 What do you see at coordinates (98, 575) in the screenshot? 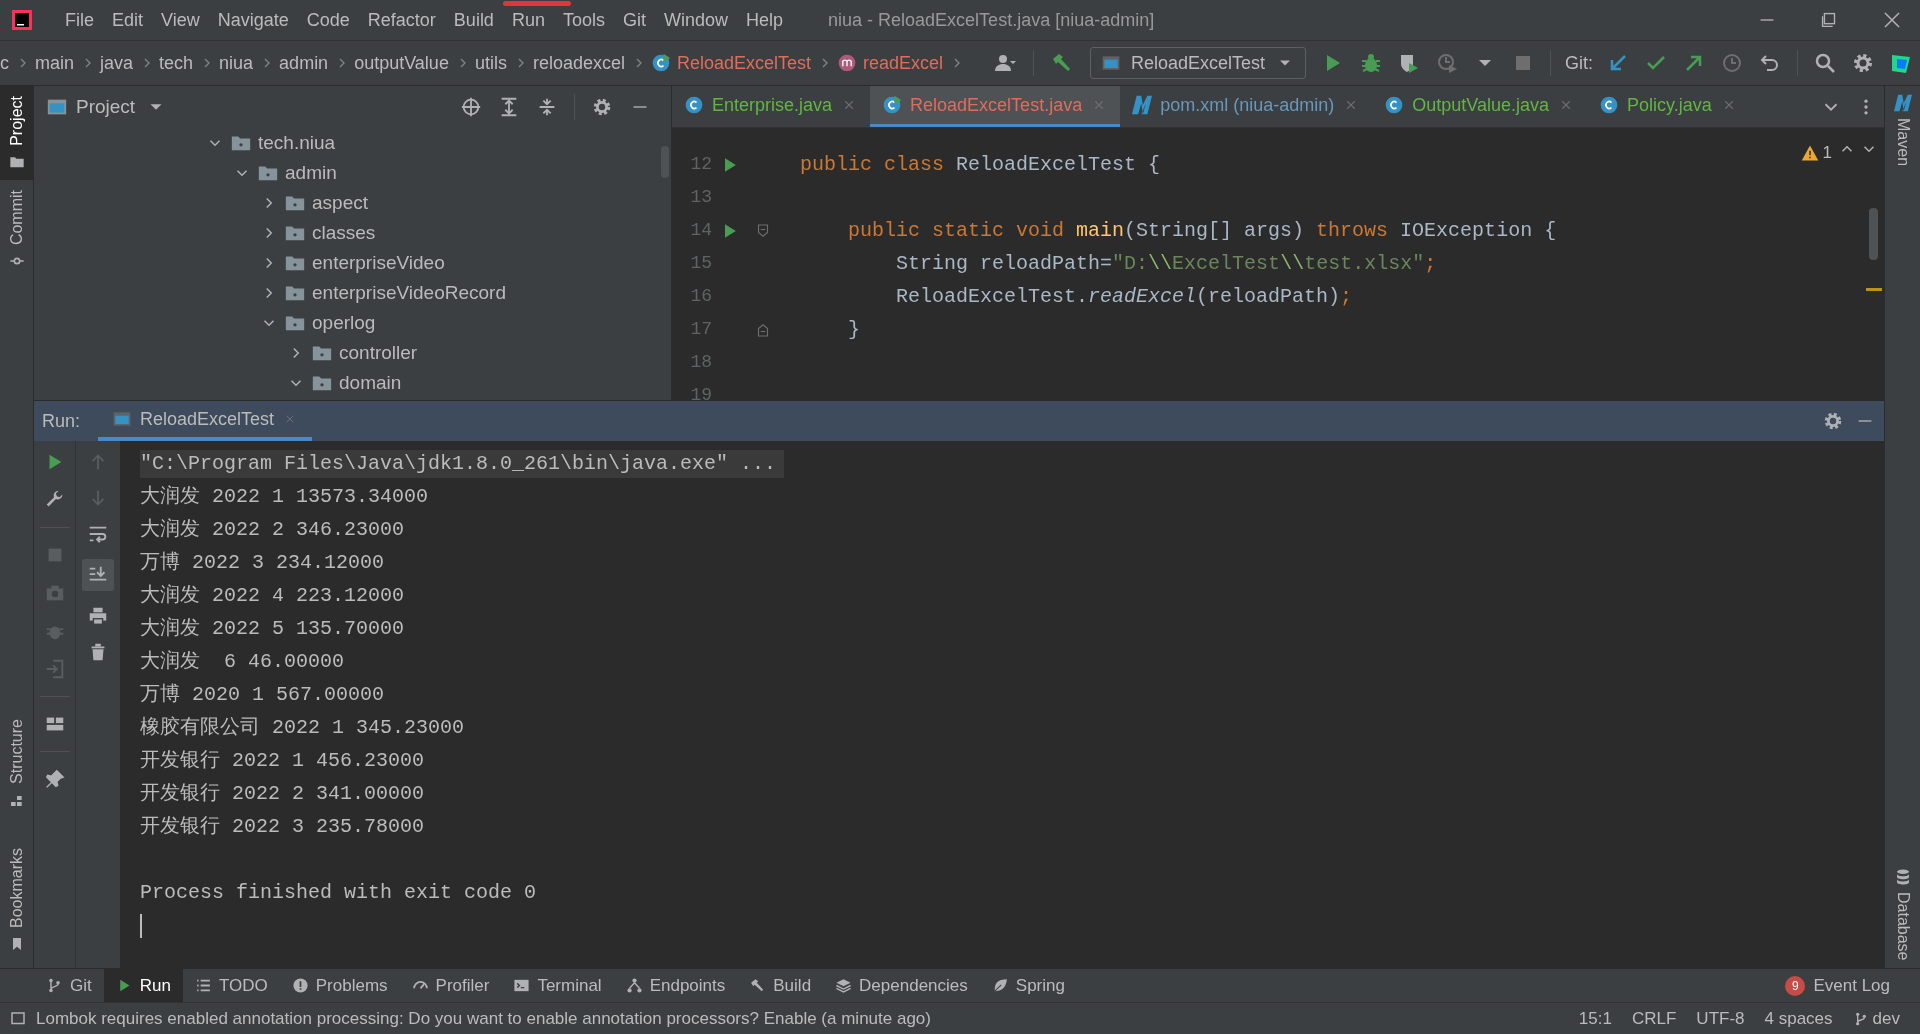
I see `scroll-to-end-button` at bounding box center [98, 575].